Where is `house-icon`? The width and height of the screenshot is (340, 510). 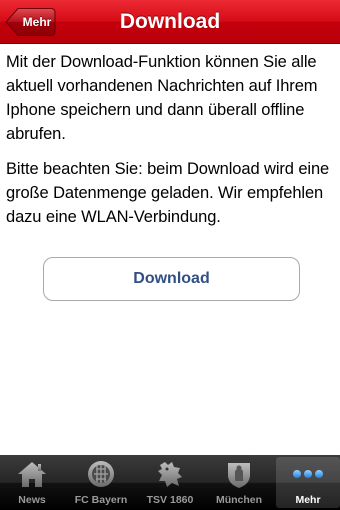
house-icon is located at coordinates (32, 474).